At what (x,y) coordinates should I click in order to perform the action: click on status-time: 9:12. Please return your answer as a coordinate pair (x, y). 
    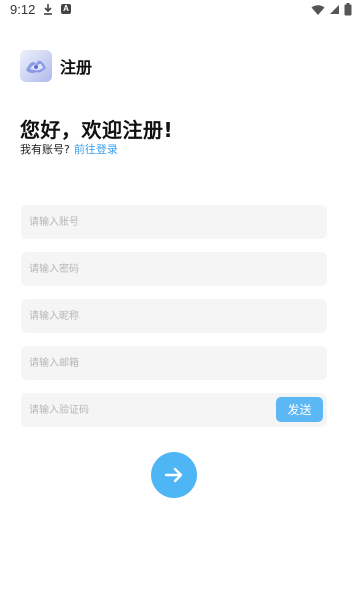
    Looking at the image, I should click on (23, 9).